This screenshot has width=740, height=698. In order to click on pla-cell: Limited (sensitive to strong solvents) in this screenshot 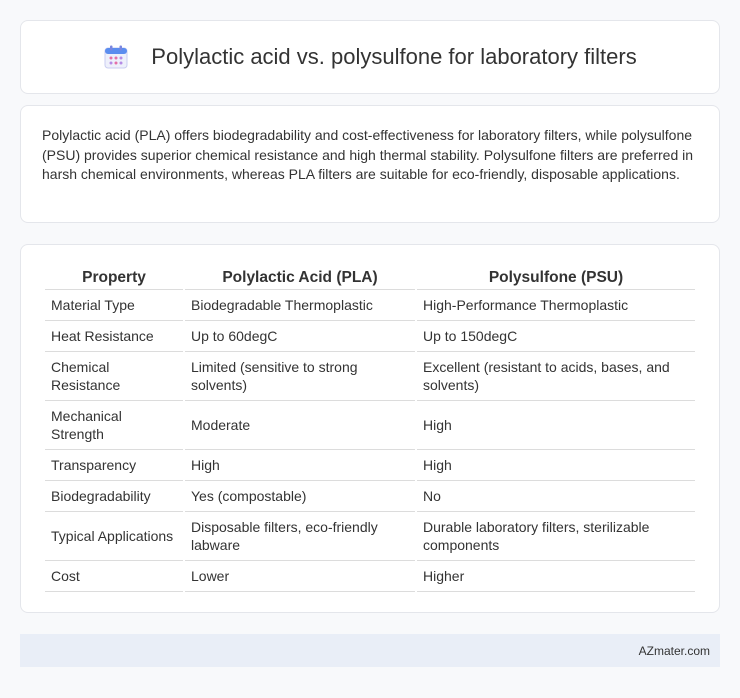, I will do `click(300, 376)`.